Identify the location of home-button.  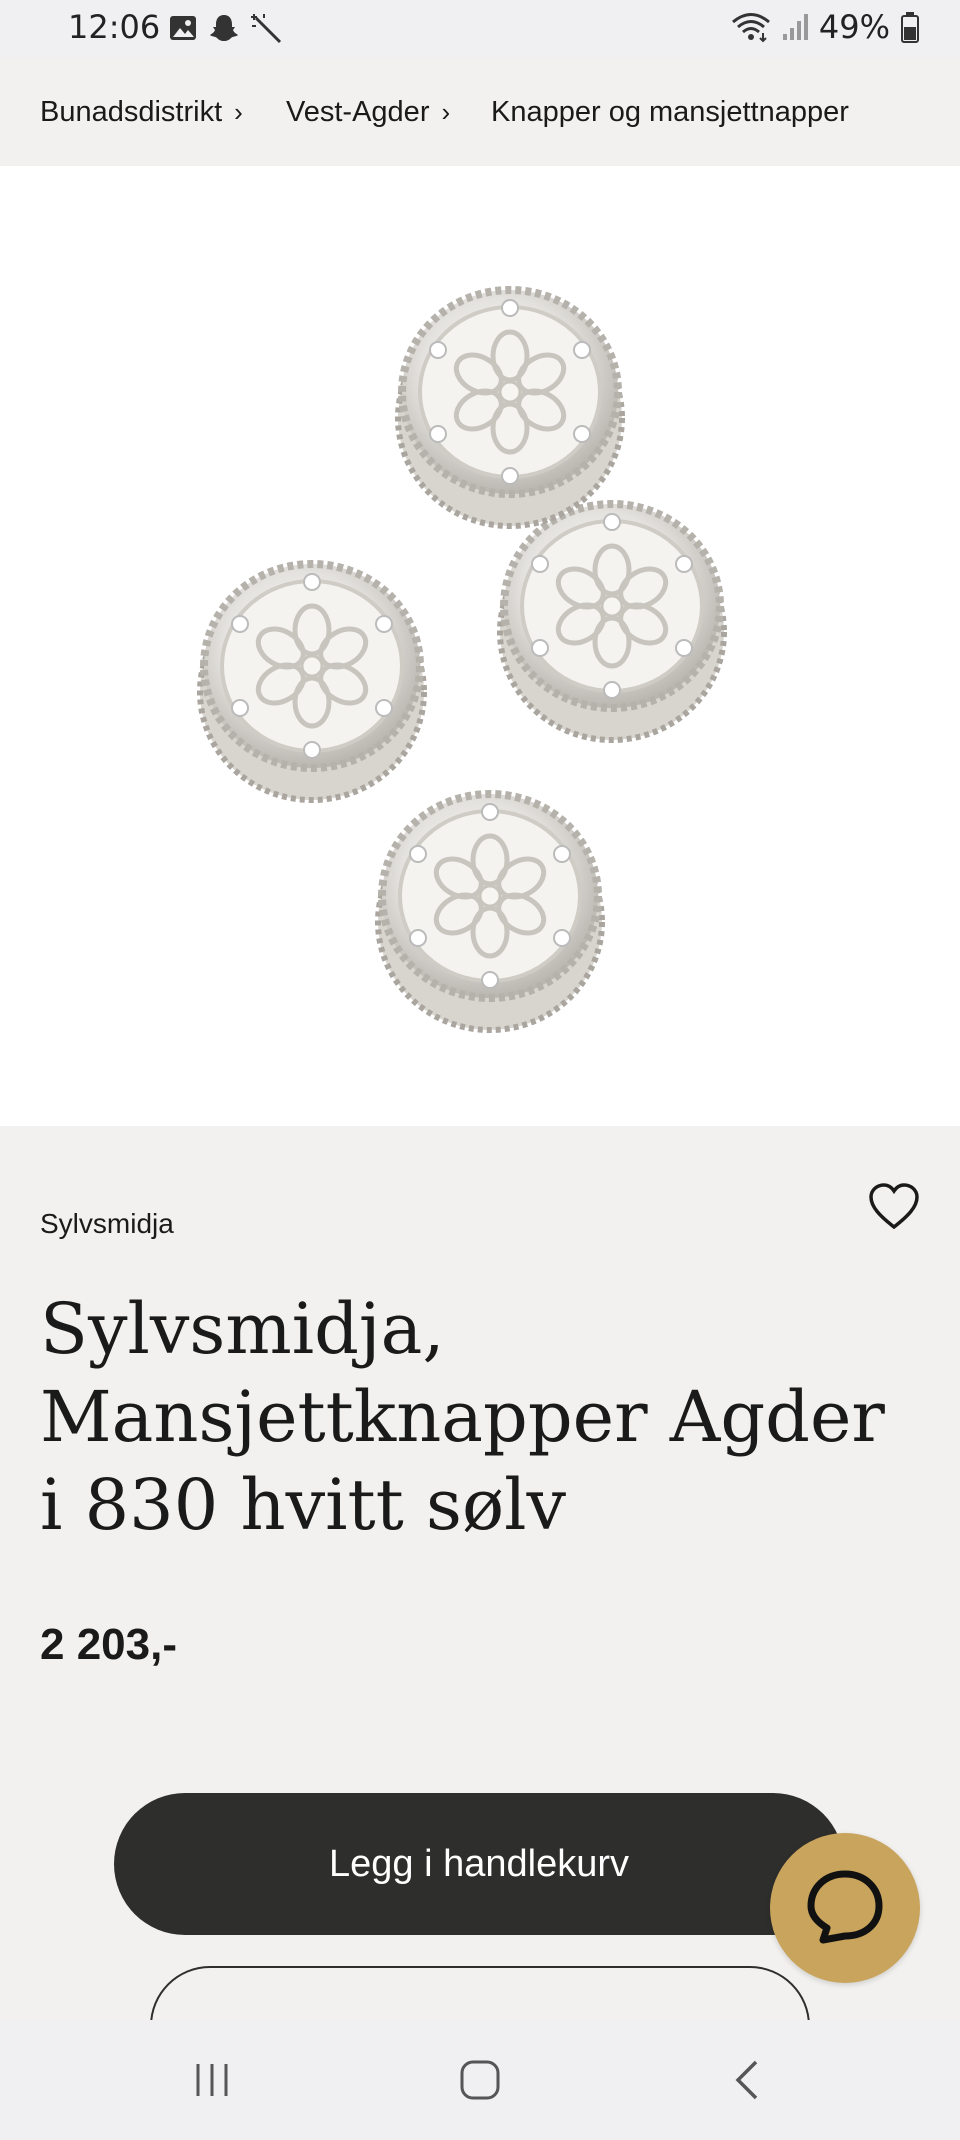
(480, 2080).